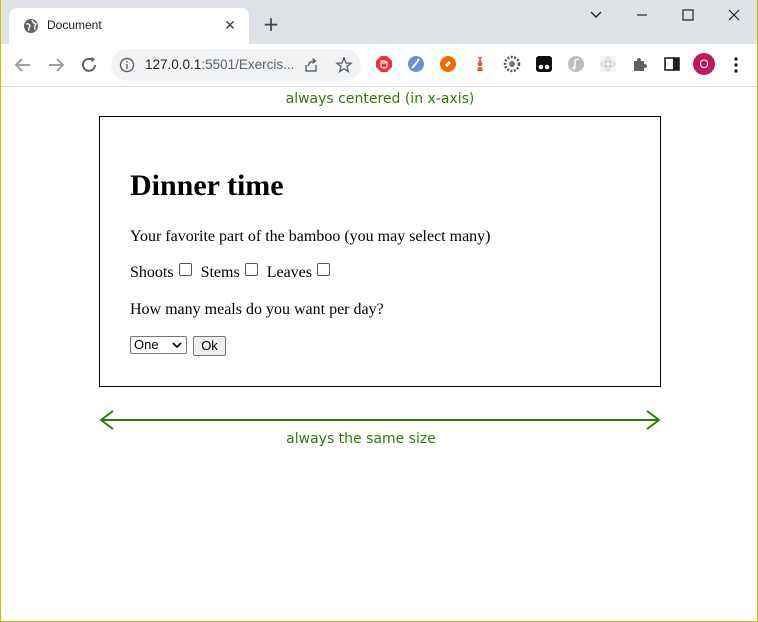  I want to click on minimize-icon, so click(642, 15).